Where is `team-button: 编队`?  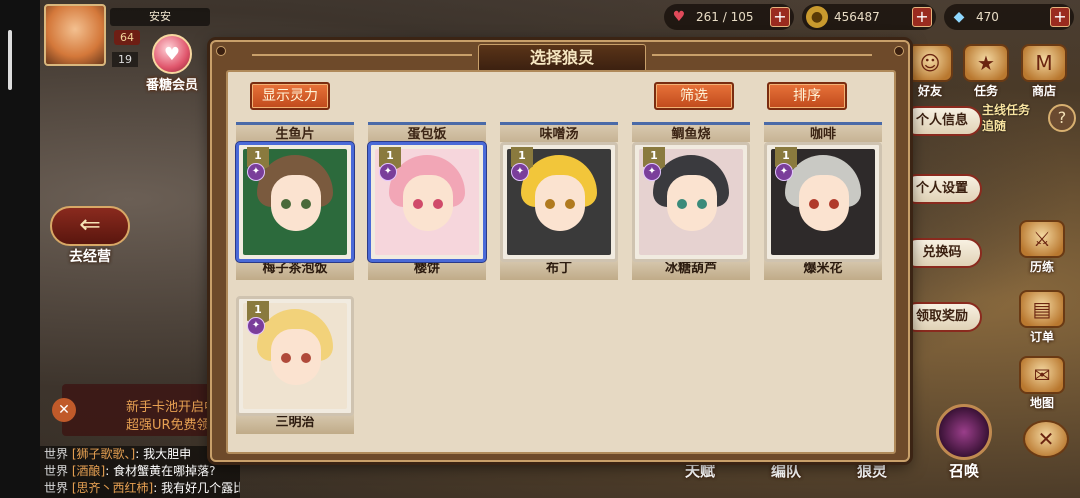 team-button: 编队 is located at coordinates (786, 470).